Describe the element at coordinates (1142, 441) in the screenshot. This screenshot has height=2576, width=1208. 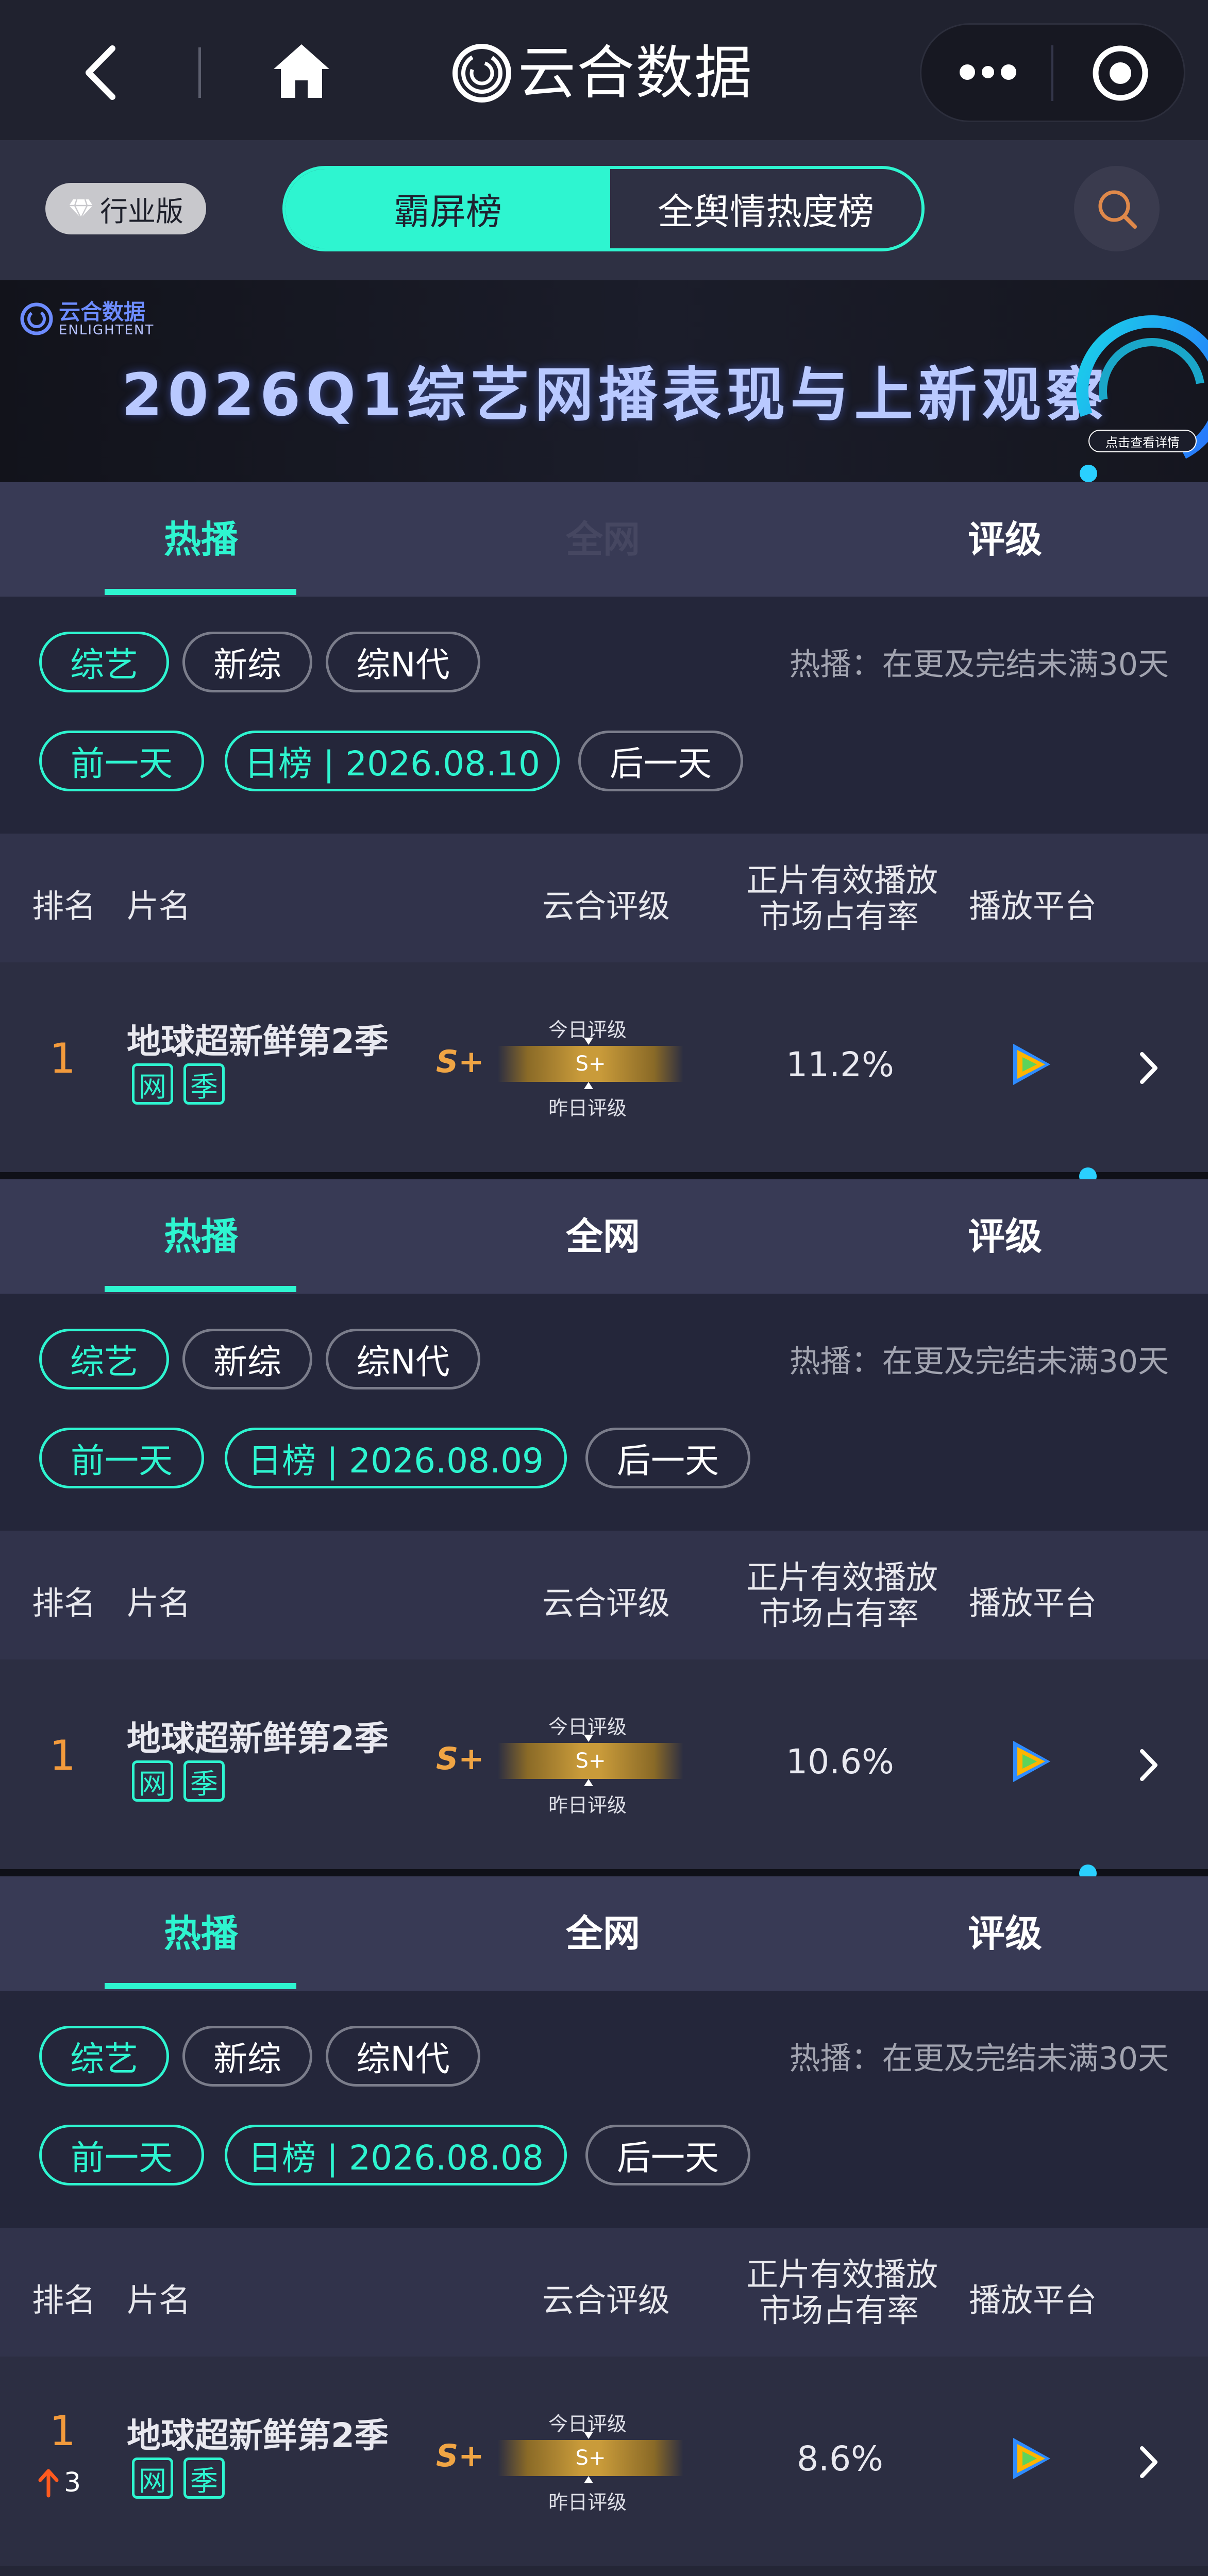
I see `banner-detail-button: 点击查看详情` at that location.